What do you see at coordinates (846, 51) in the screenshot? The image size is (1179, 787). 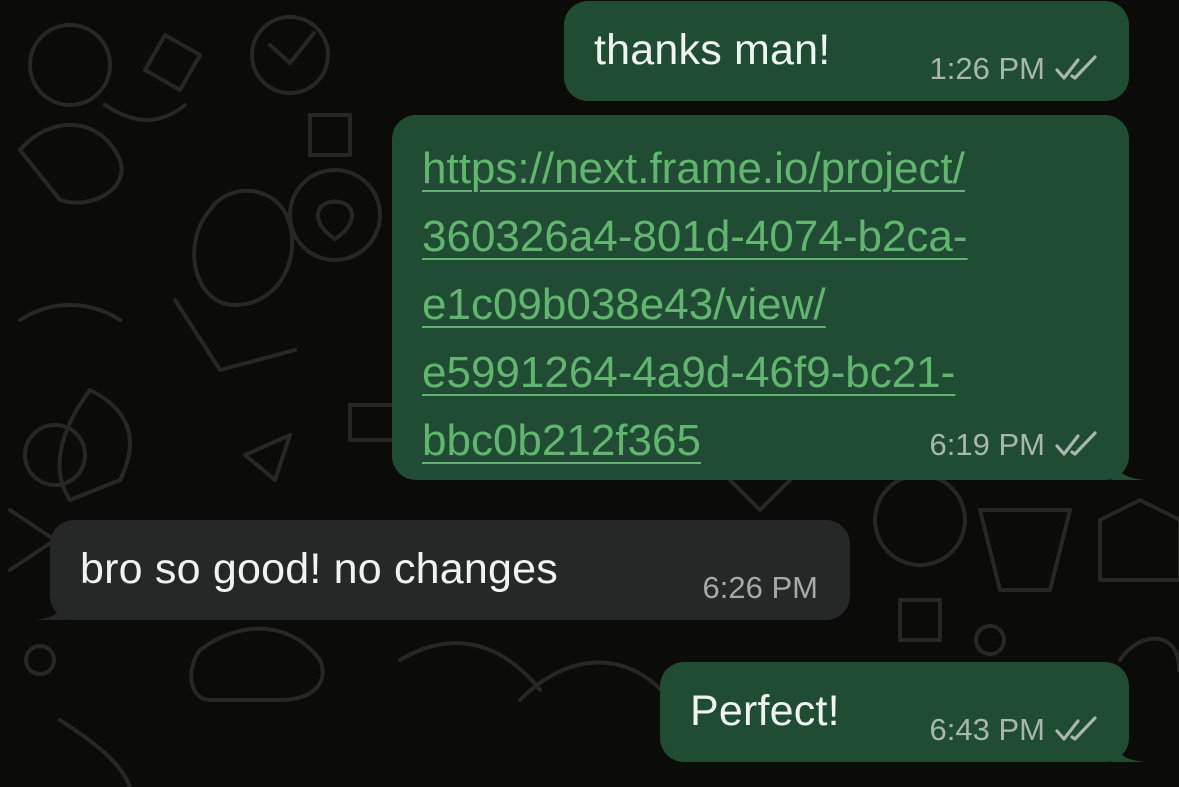 I see `message-outgoing-1: thanks man! 1:26 PM` at bounding box center [846, 51].